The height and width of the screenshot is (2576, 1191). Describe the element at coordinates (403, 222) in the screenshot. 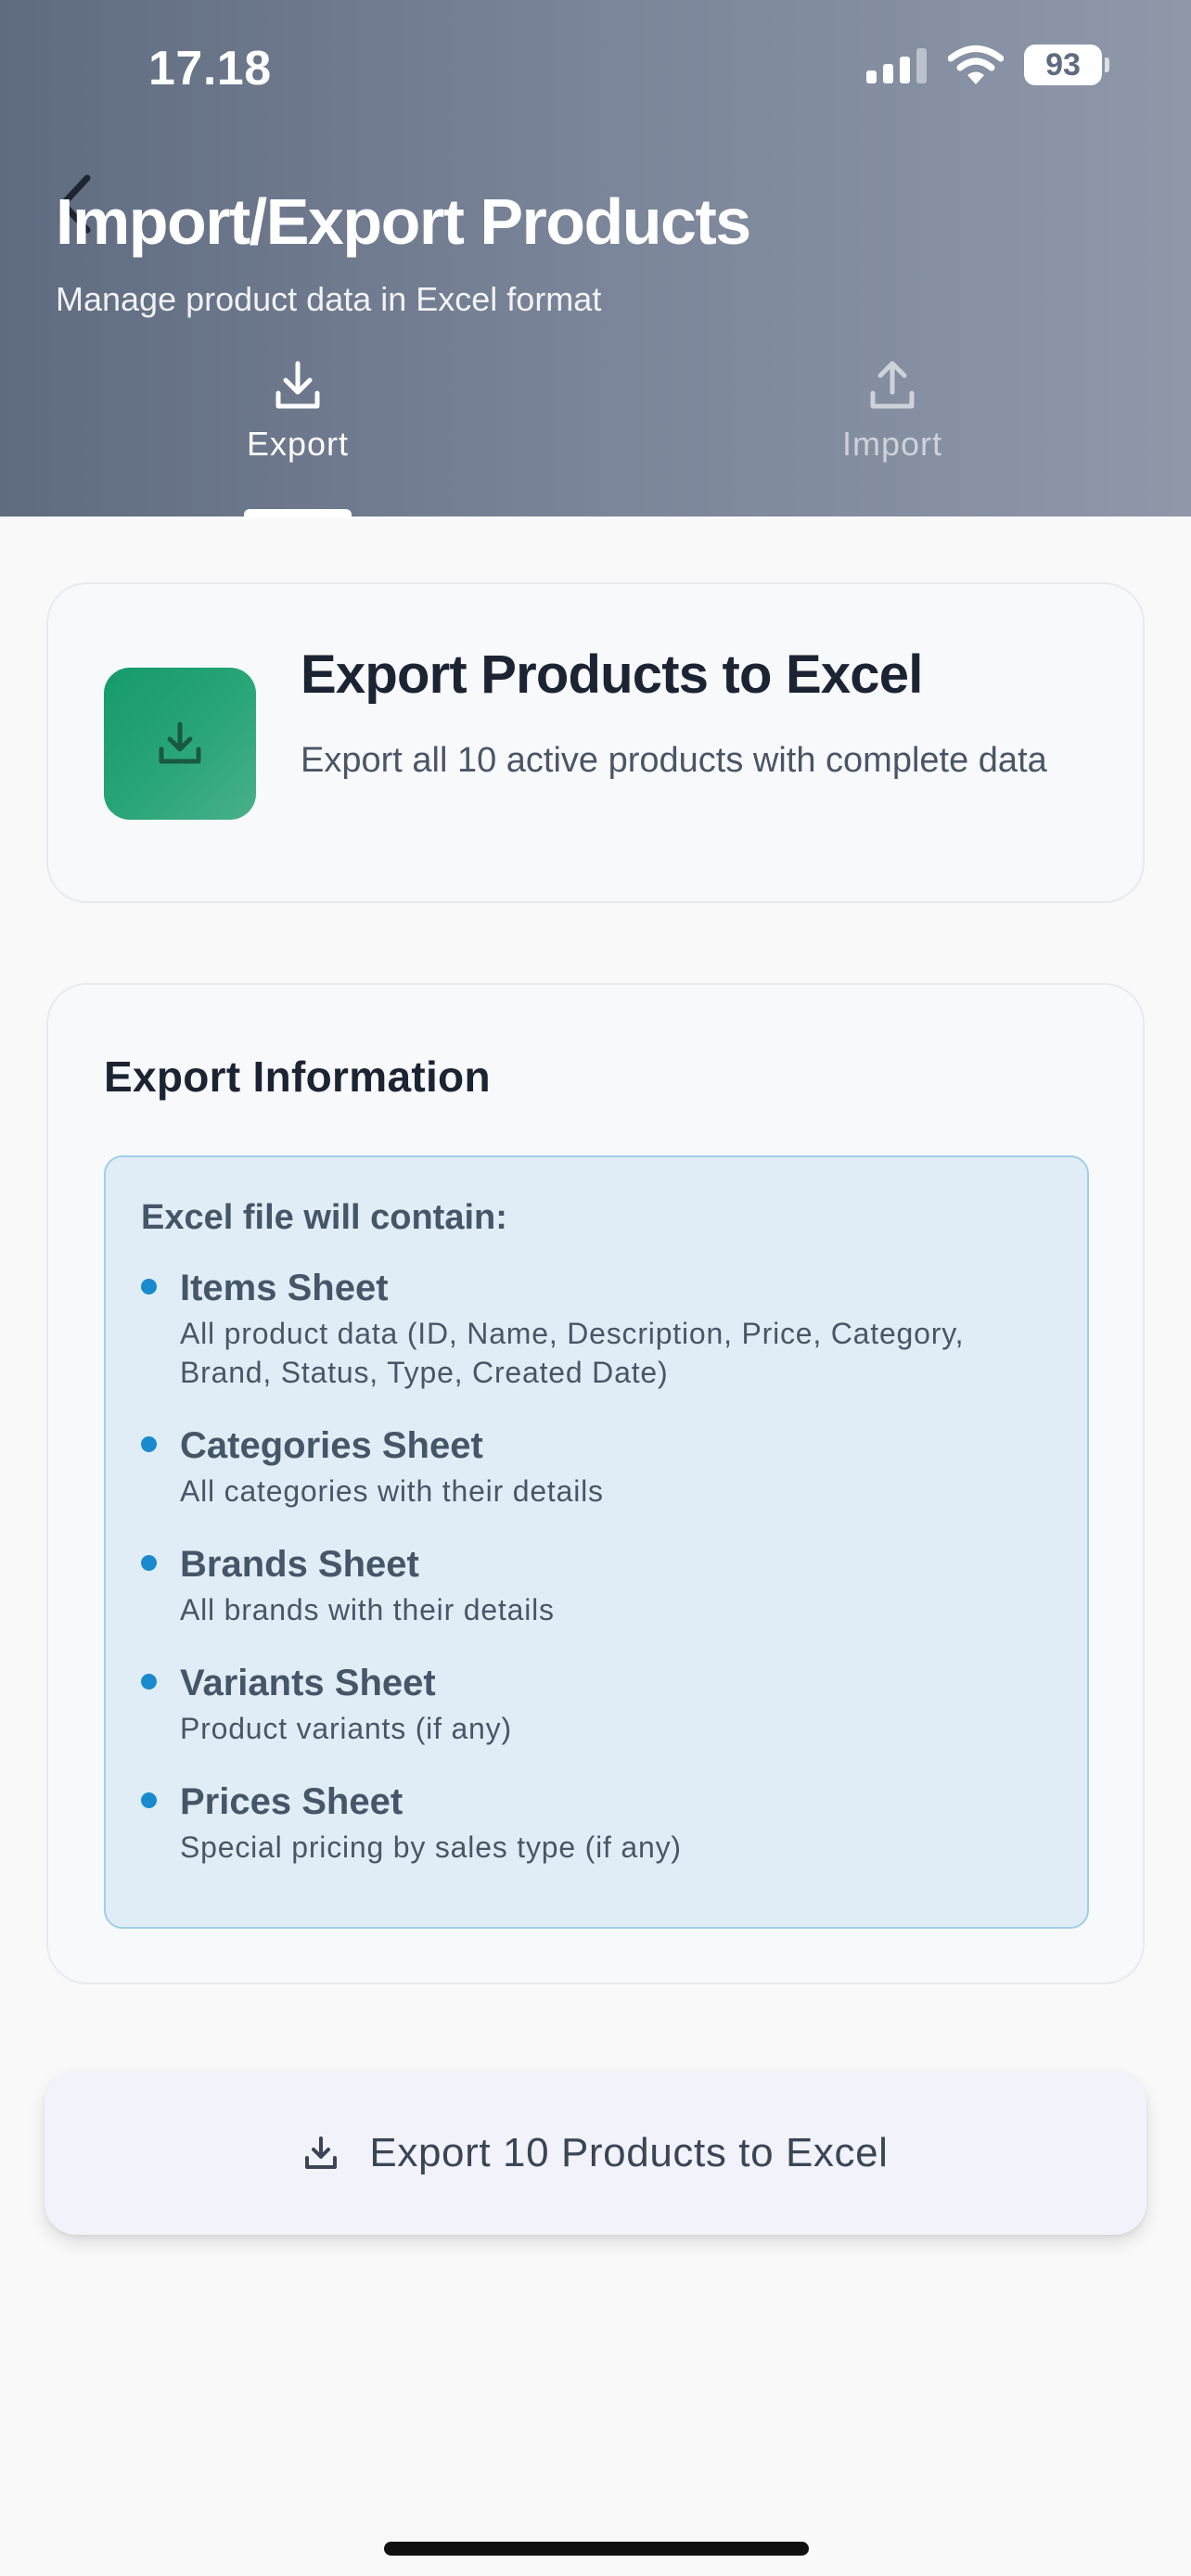

I see `page-title: Import/Export Products` at that location.